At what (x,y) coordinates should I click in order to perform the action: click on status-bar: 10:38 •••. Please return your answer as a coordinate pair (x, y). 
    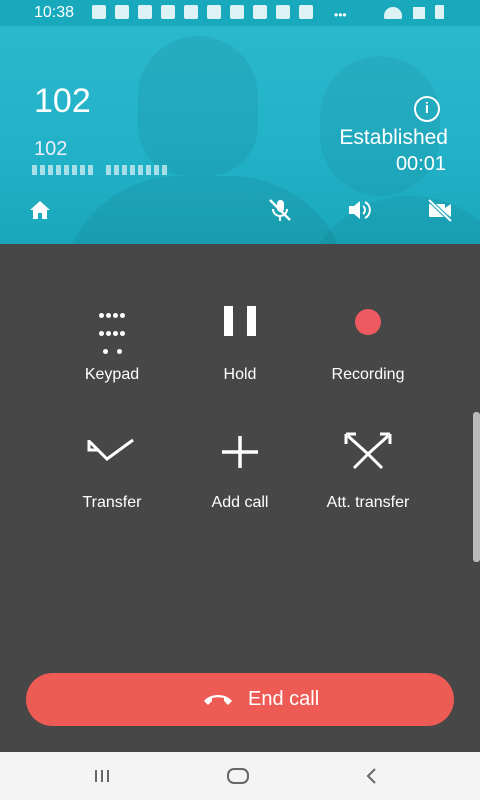
    Looking at the image, I should click on (240, 13).